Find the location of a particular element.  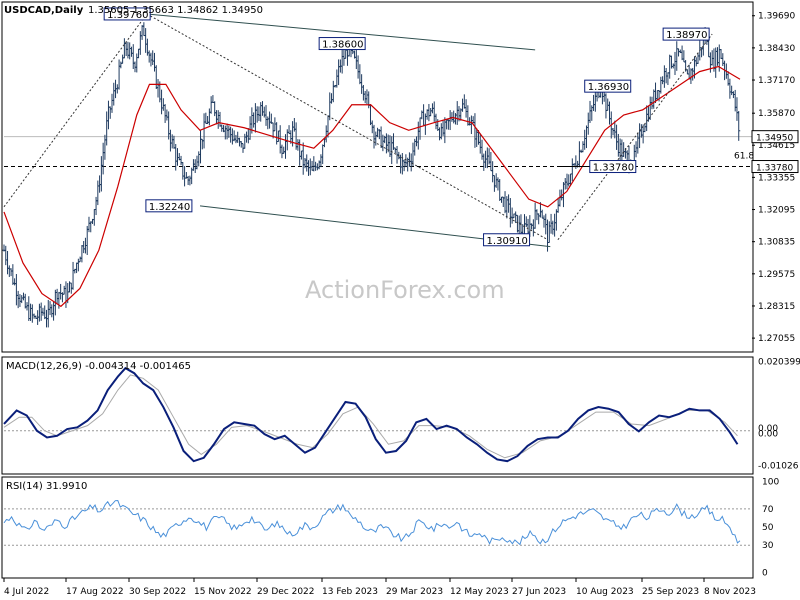

watermark: ActionForex.com is located at coordinates (405, 290).